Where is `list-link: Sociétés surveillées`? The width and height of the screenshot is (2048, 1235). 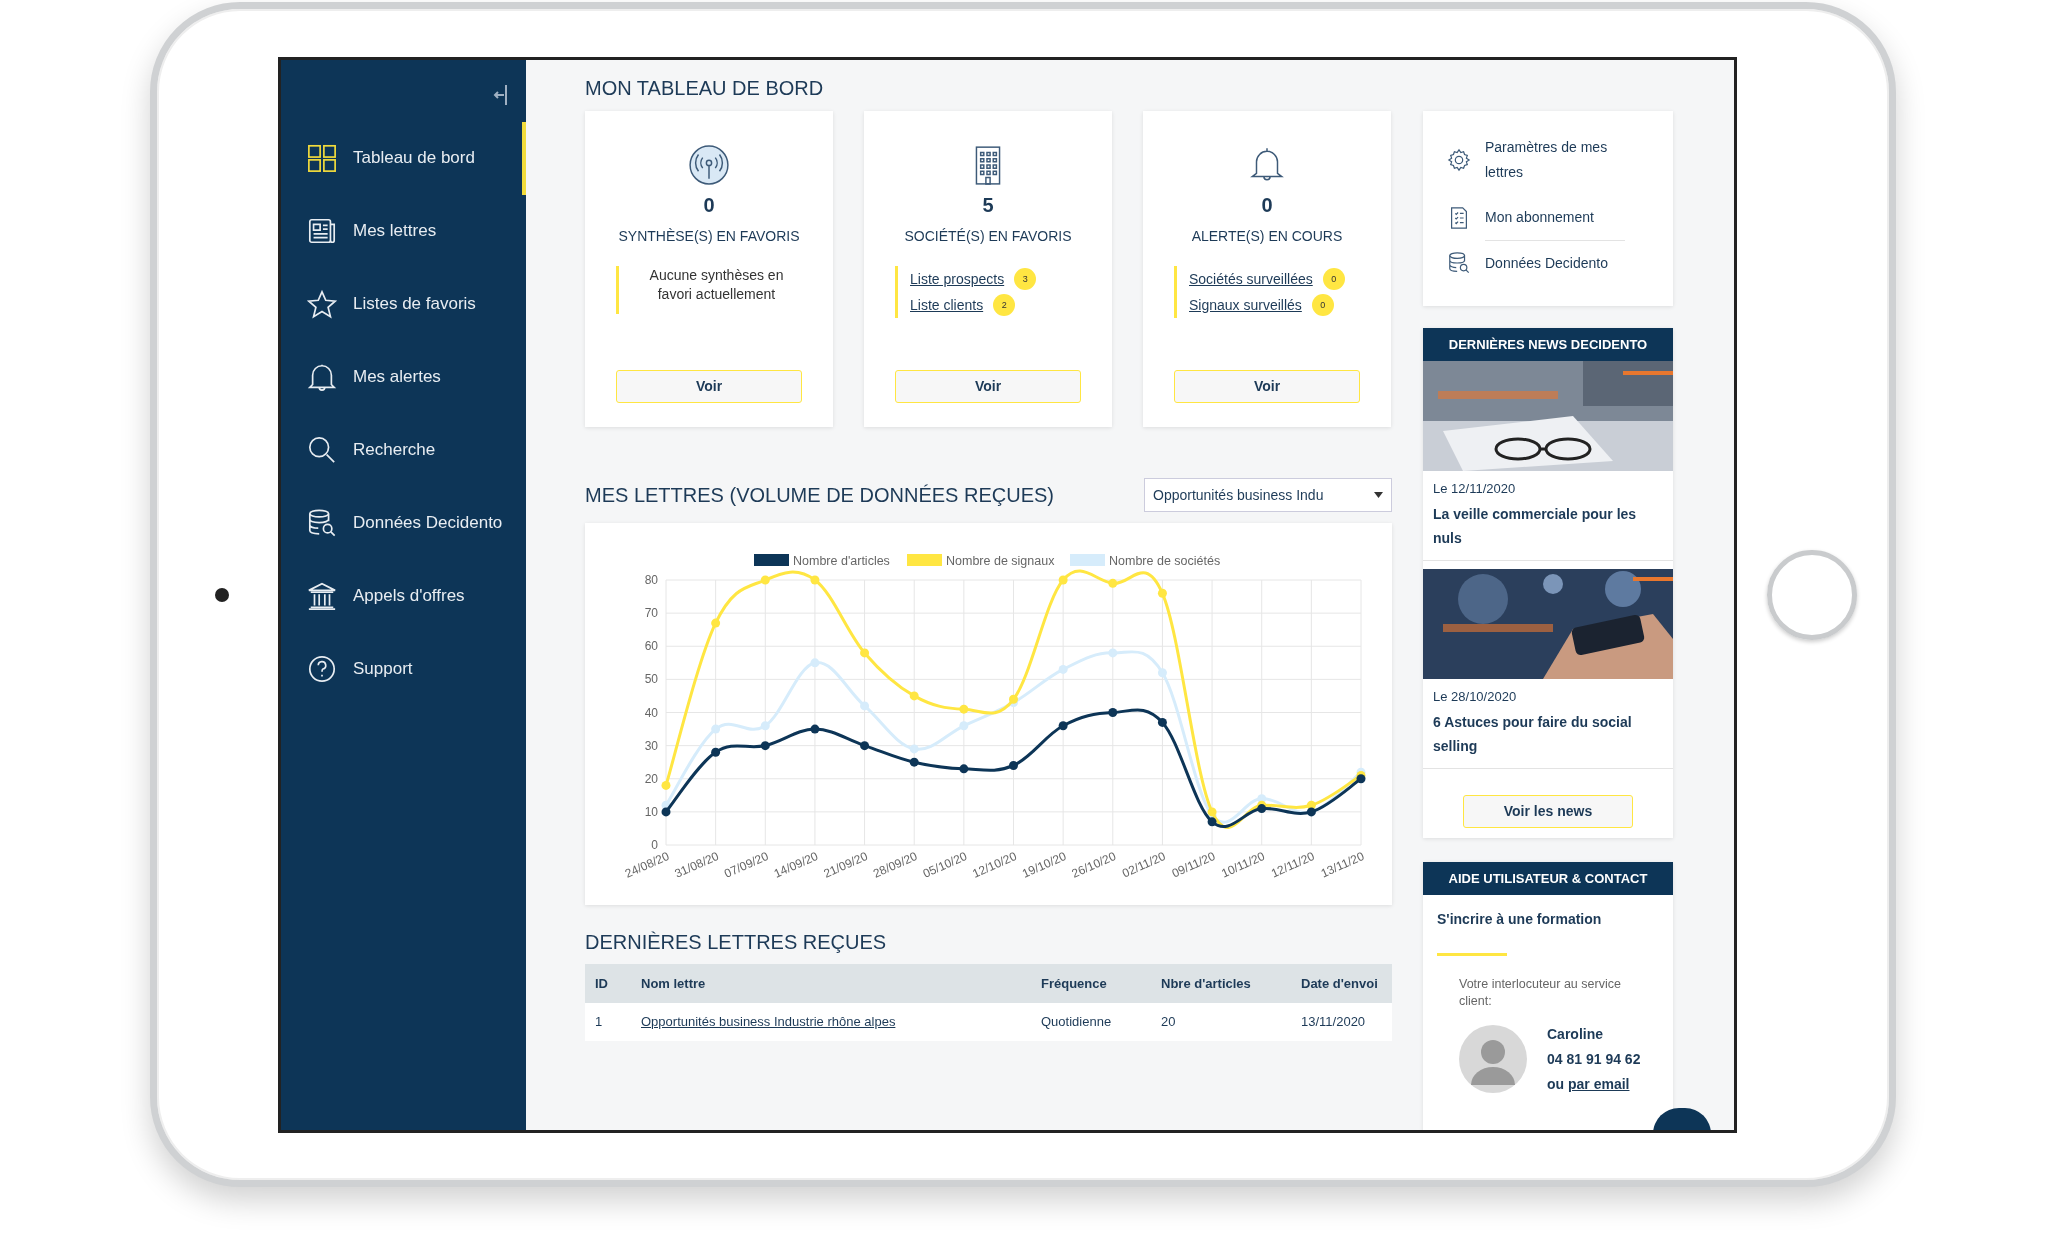
list-link: Sociétés surveillées is located at coordinates (1251, 278).